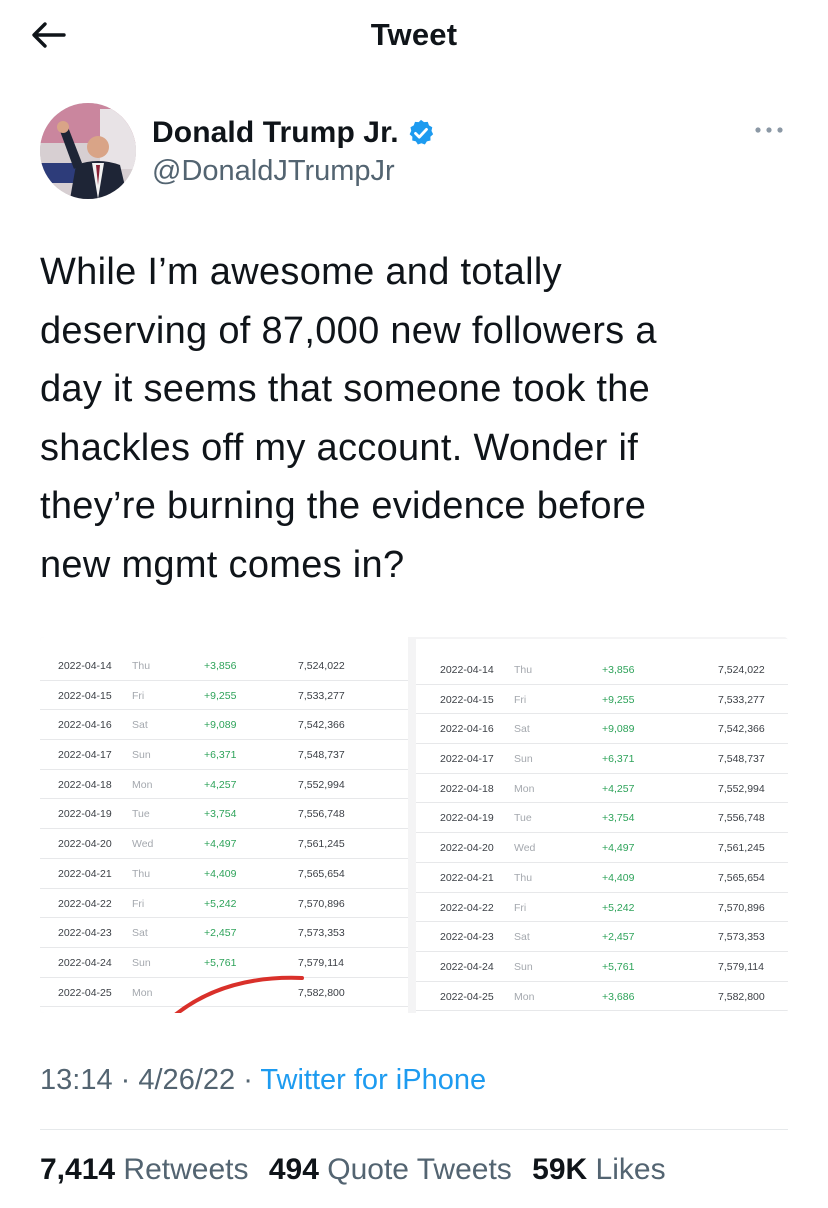 This screenshot has width=828, height=1208. Describe the element at coordinates (467, 759) in the screenshot. I see `row-date: 2022-04-17` at that location.